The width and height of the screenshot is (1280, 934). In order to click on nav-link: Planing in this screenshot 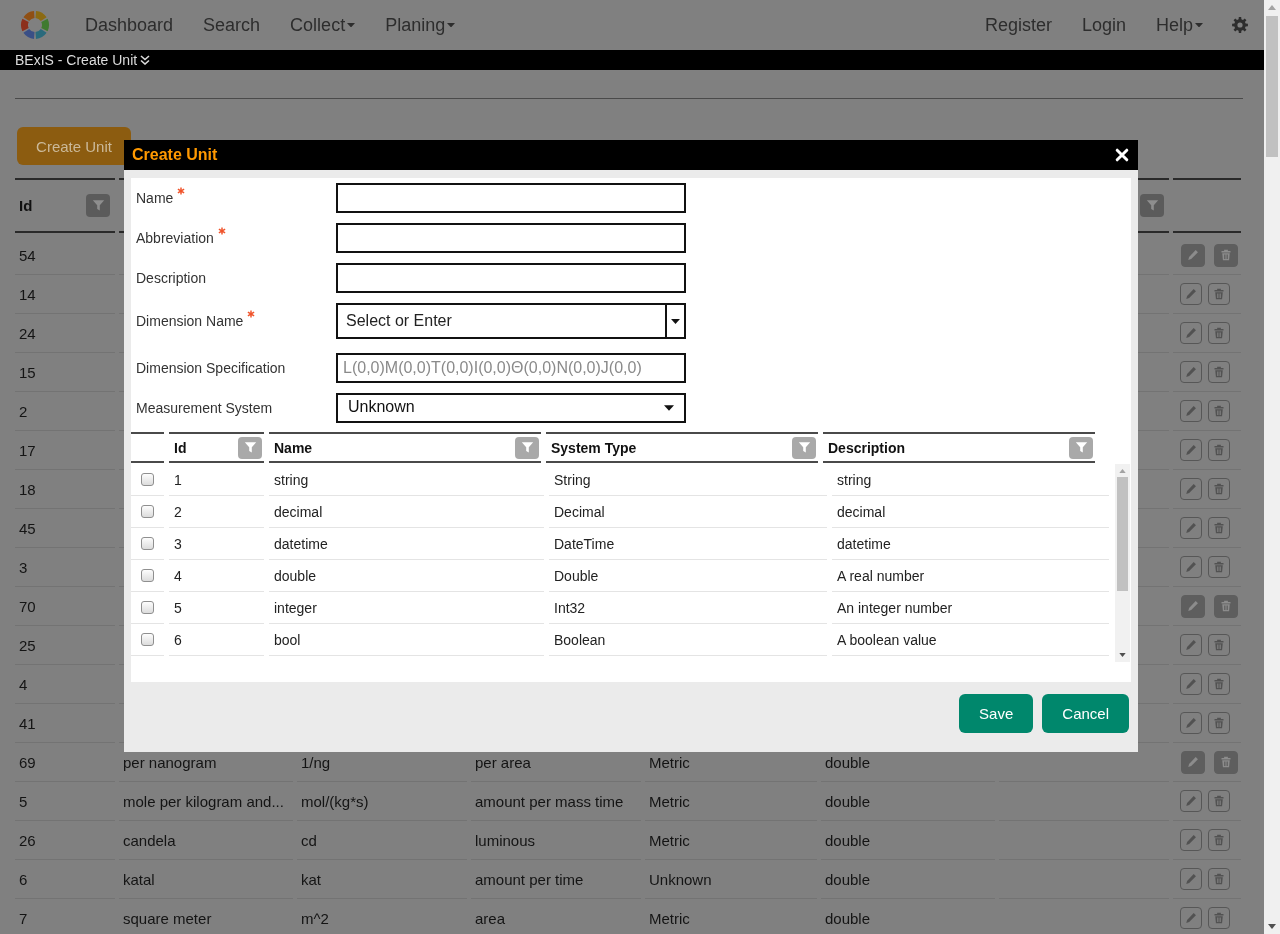, I will do `click(420, 25)`.